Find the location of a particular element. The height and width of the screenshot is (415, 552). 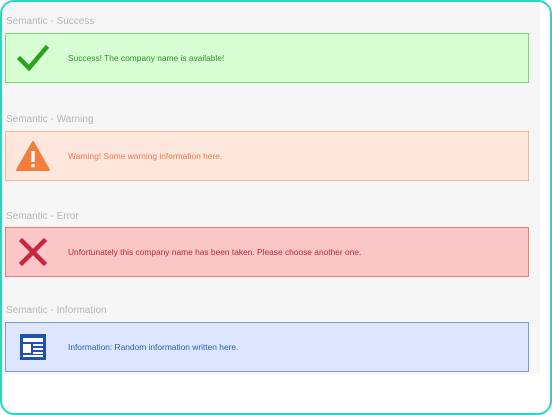

info-section-label: Semantic - Information is located at coordinates (56, 310).